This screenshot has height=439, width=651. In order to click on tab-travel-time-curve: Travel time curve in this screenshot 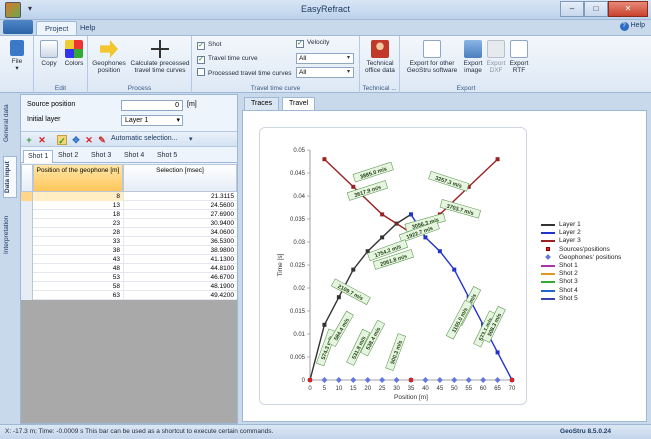, I will do `click(299, 114)`.